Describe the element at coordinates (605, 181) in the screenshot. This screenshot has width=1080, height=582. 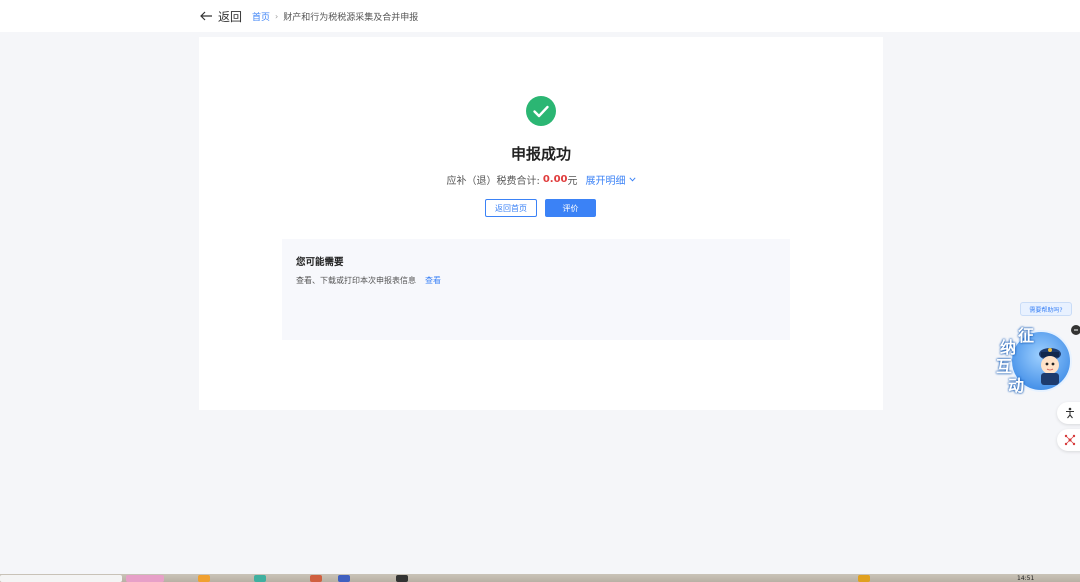
I see `expand-details-label: 展开明细` at that location.